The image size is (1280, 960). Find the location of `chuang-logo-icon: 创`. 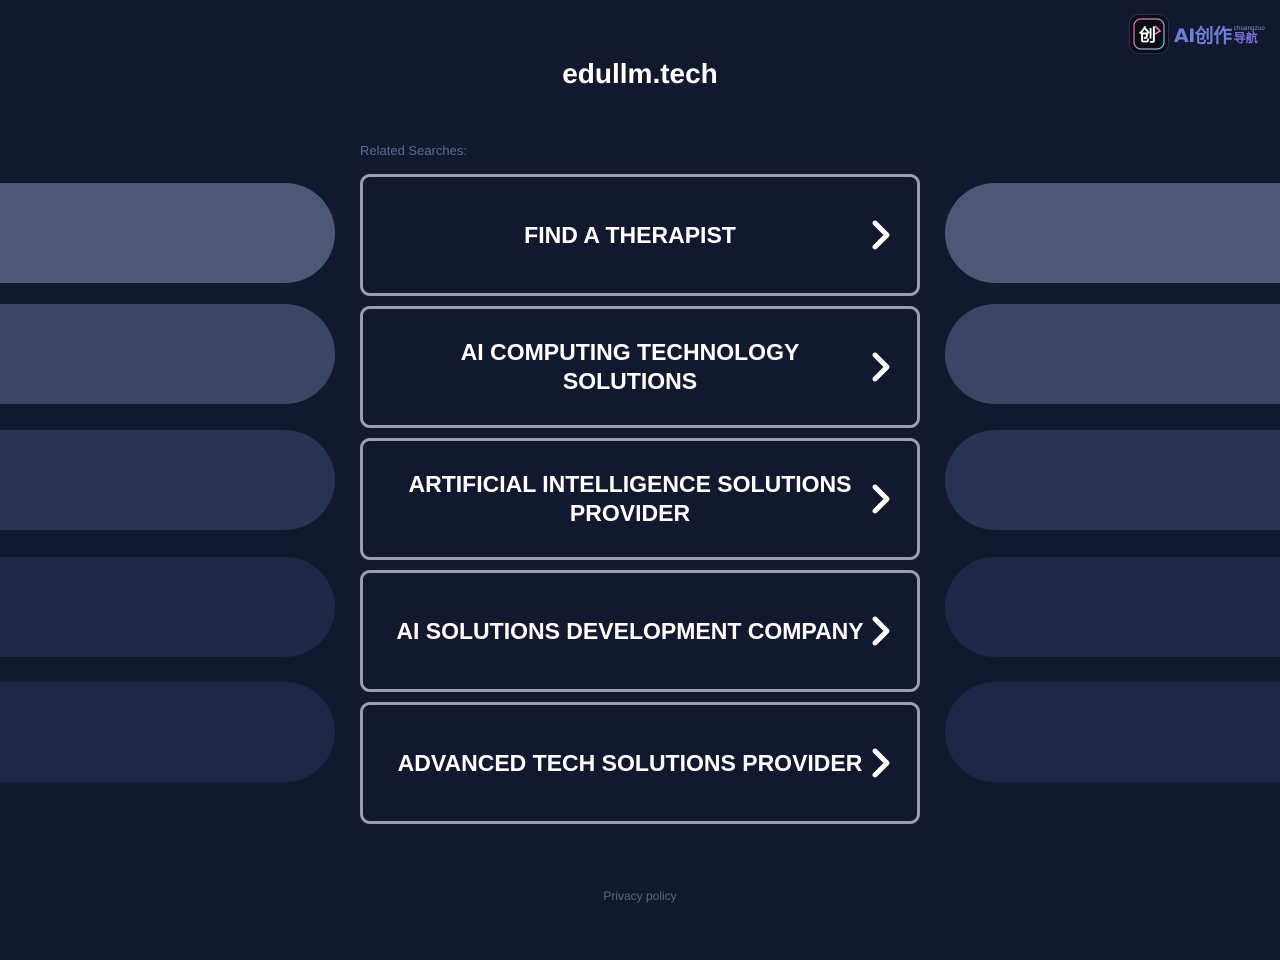

chuang-logo-icon: 创 is located at coordinates (1149, 34).